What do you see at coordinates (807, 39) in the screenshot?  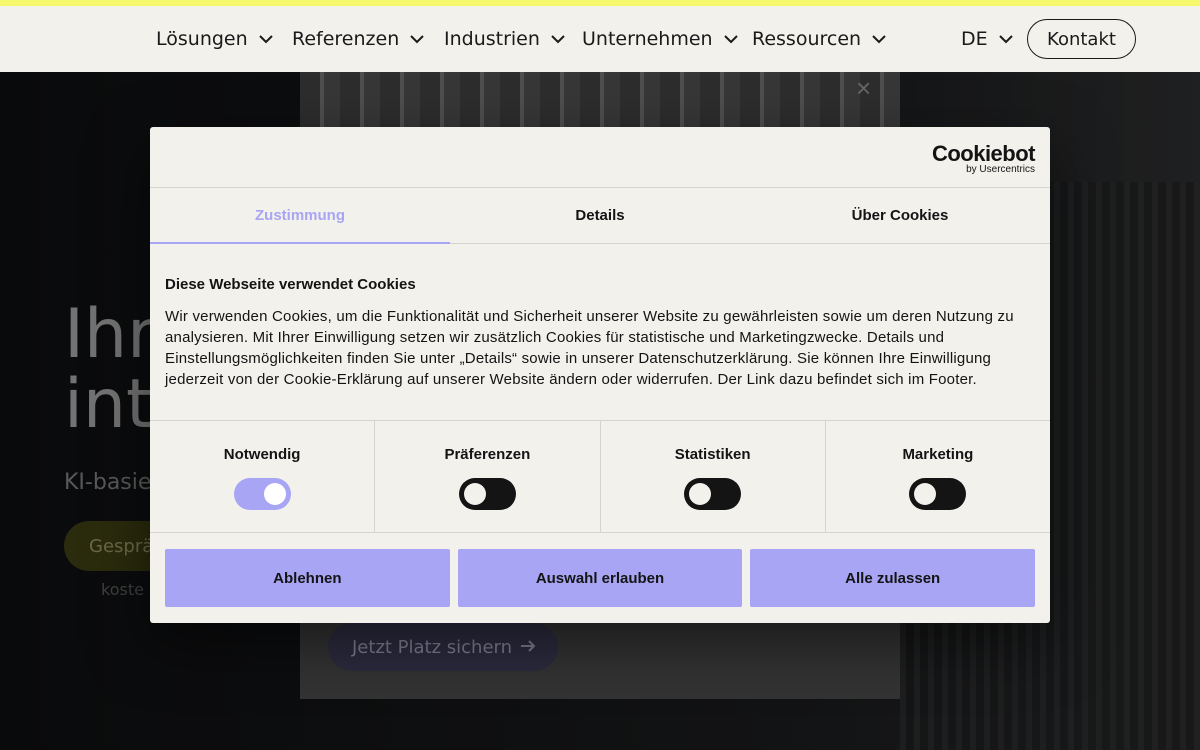 I see `nav-item-label: Ressourcen` at bounding box center [807, 39].